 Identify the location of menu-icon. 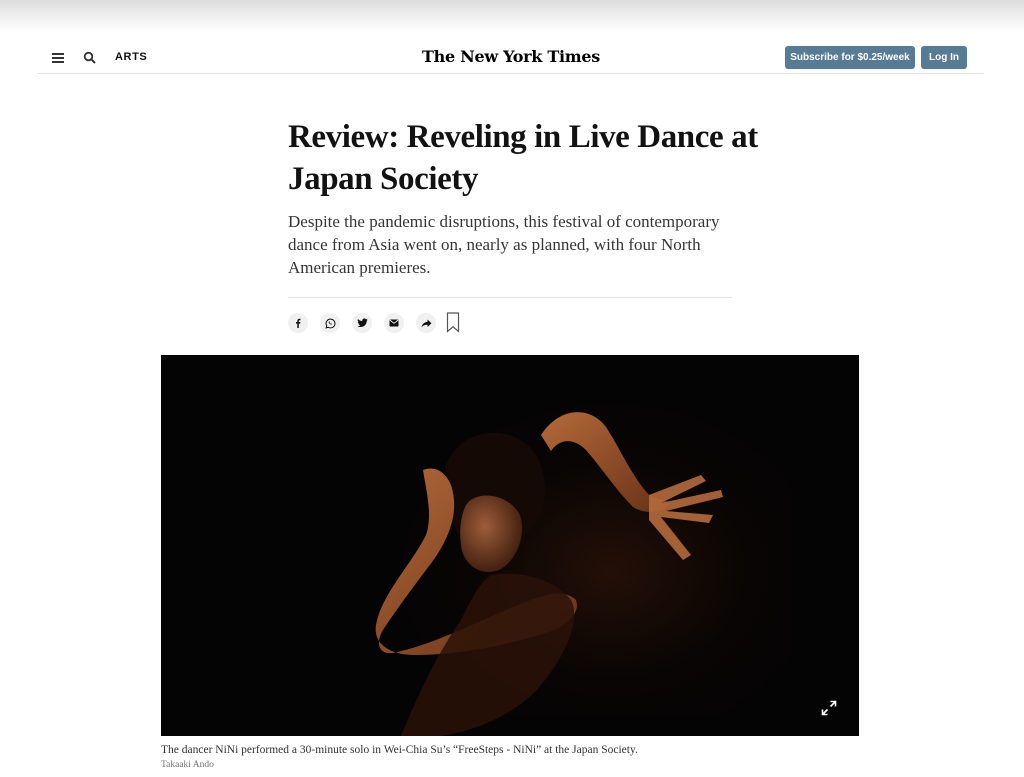
(58, 58).